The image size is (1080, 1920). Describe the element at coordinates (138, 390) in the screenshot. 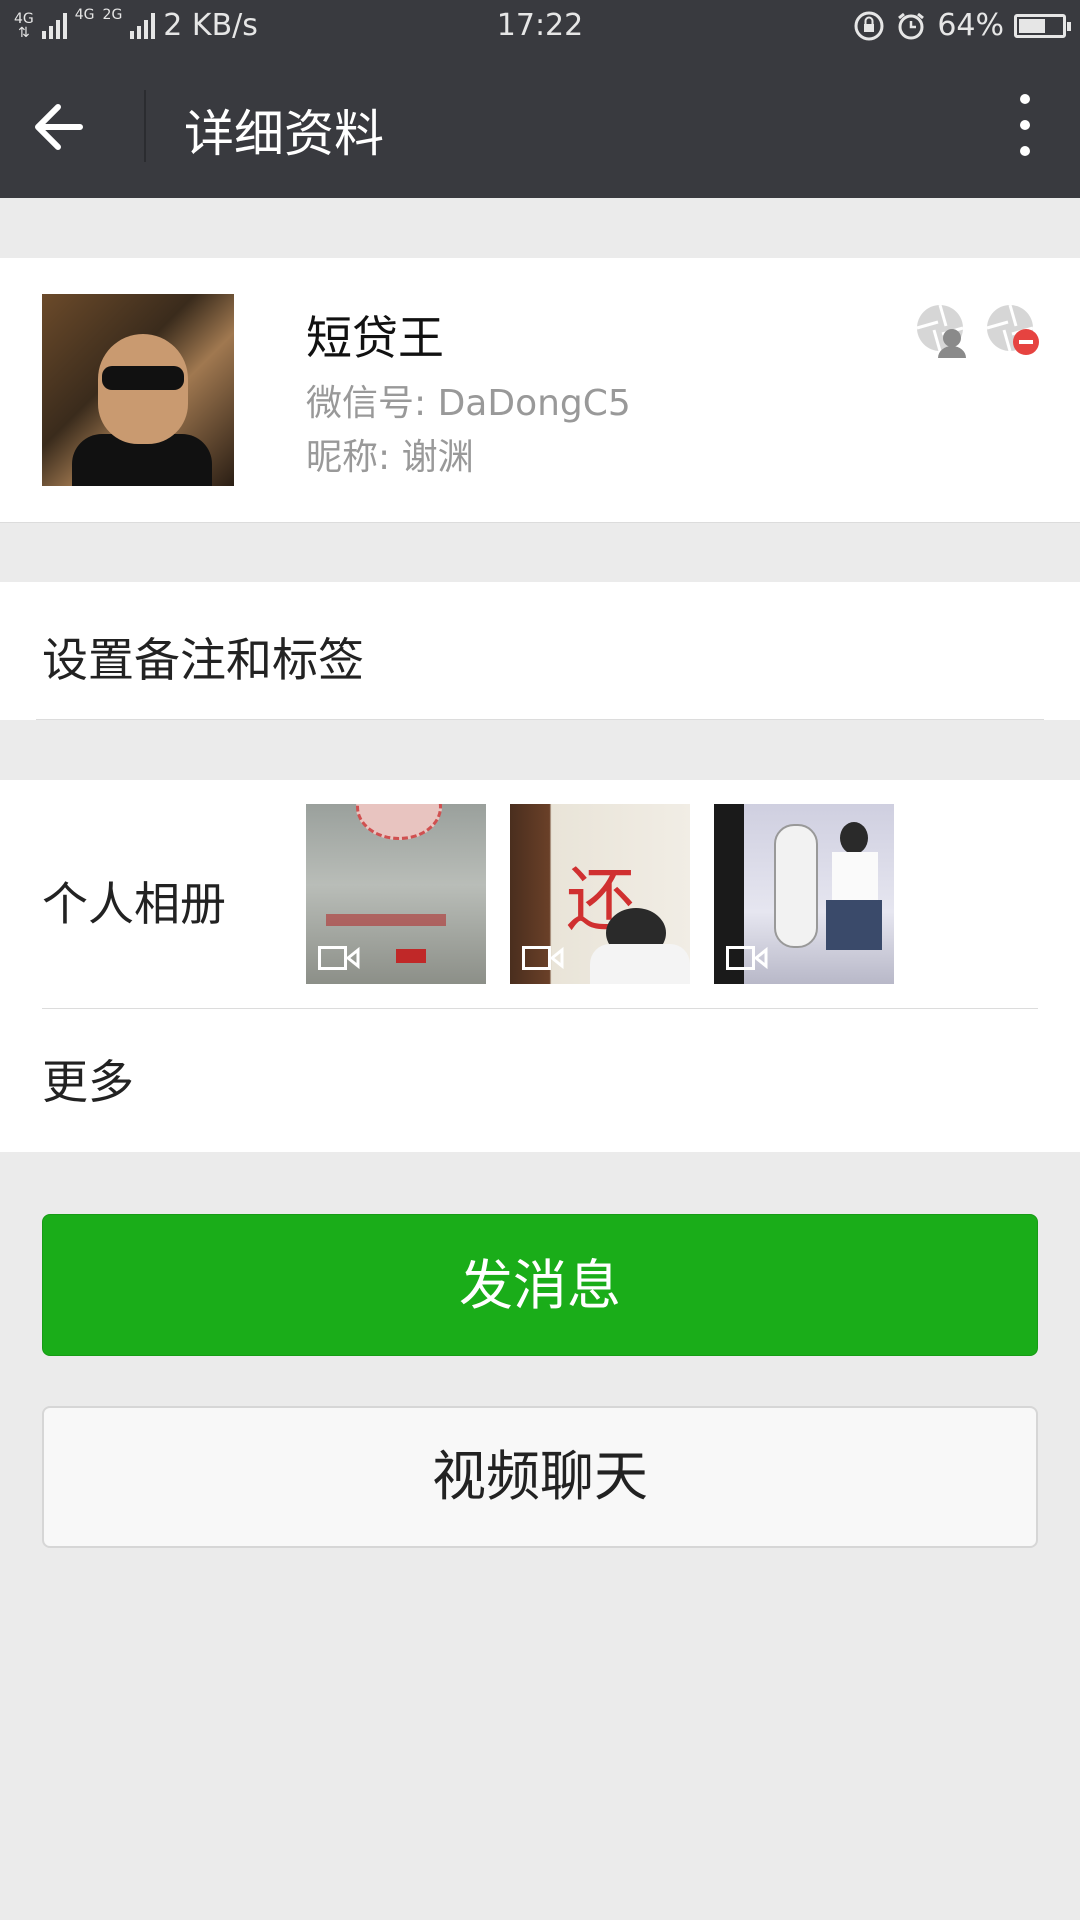

I see `avatar` at that location.